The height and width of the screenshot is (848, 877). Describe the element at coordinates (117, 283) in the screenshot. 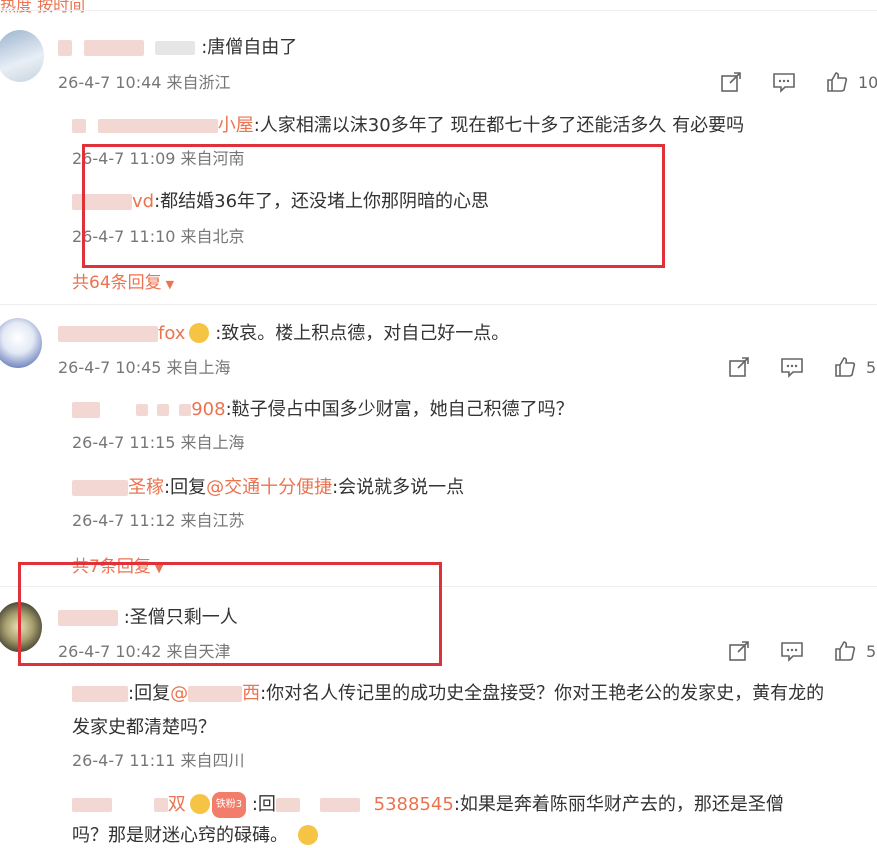

I see `more-replies-label: 共64条回复` at that location.